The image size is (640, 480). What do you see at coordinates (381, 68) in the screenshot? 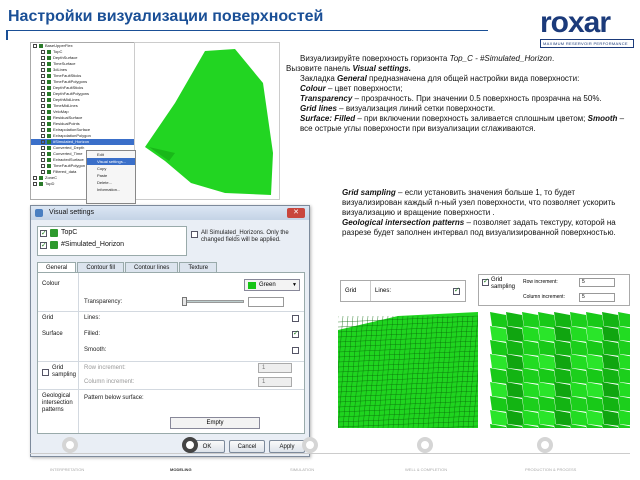
I see `text-fragment: Visual settings.` at bounding box center [381, 68].